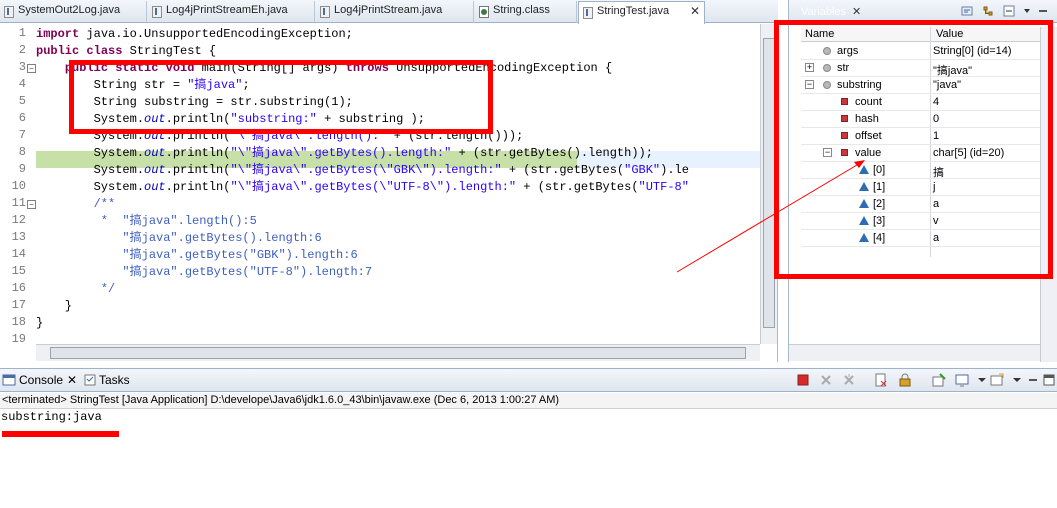 The height and width of the screenshot is (508, 1057). What do you see at coordinates (905, 380) in the screenshot?
I see `scroll-lock-icon` at bounding box center [905, 380].